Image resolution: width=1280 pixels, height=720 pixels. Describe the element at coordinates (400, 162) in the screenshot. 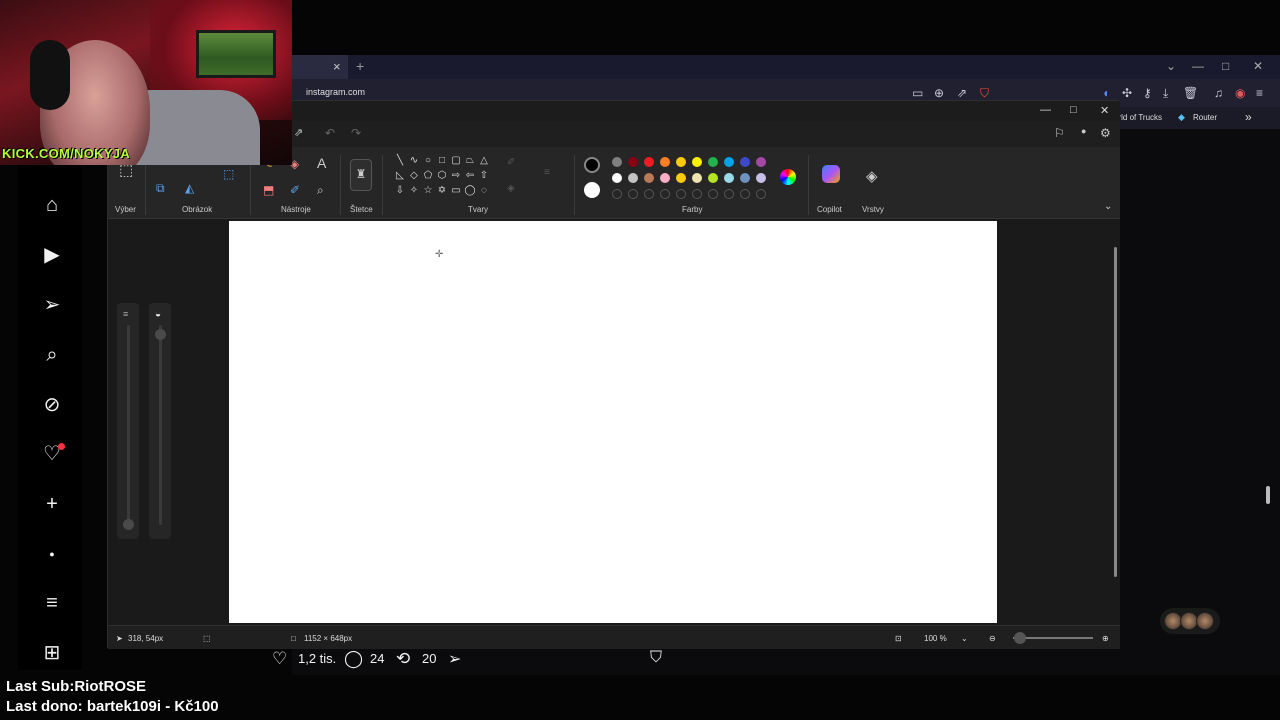

I see `line-shape-icon: ╲` at that location.